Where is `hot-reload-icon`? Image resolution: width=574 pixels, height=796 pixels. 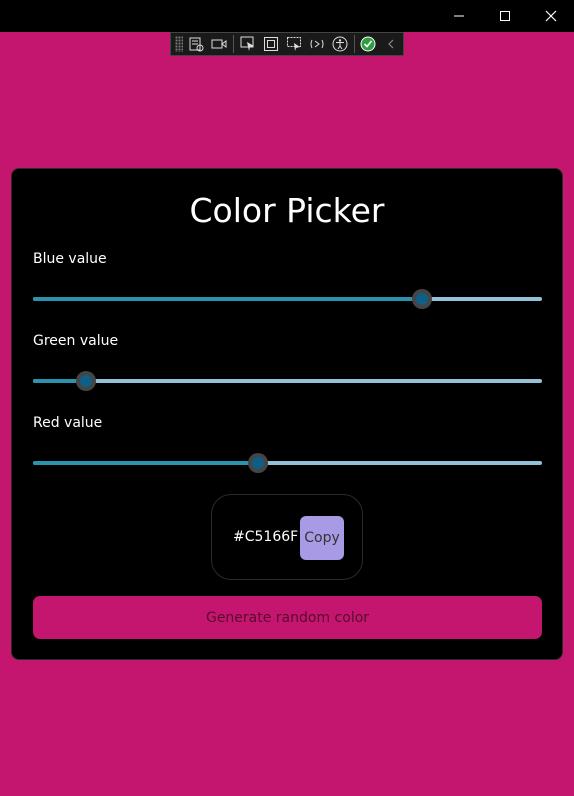 hot-reload-icon is located at coordinates (317, 44).